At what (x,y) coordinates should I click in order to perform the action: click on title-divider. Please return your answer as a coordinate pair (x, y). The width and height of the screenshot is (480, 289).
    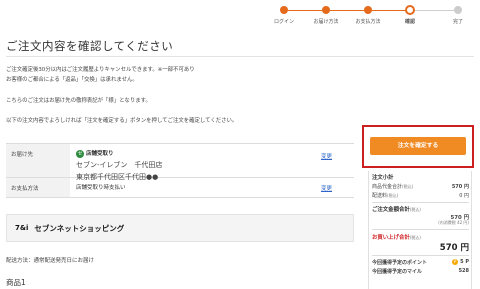
    Looking at the image, I should click on (240, 56).